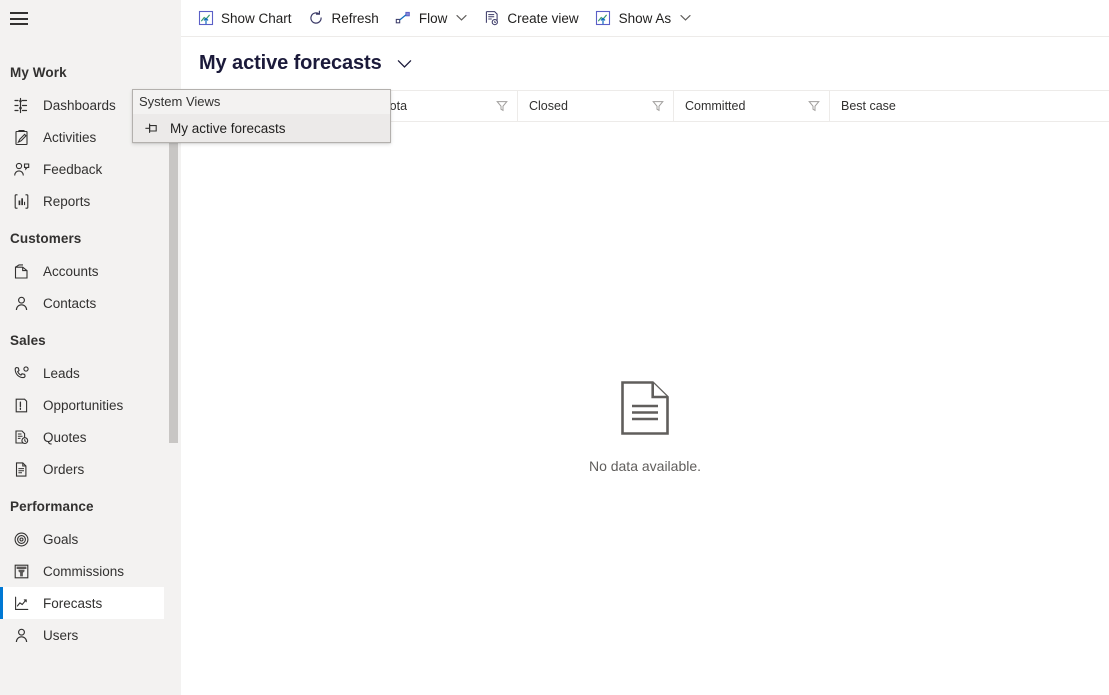 The width and height of the screenshot is (1109, 695). Describe the element at coordinates (61, 373) in the screenshot. I see `sidebar-item-label: Leads` at that location.